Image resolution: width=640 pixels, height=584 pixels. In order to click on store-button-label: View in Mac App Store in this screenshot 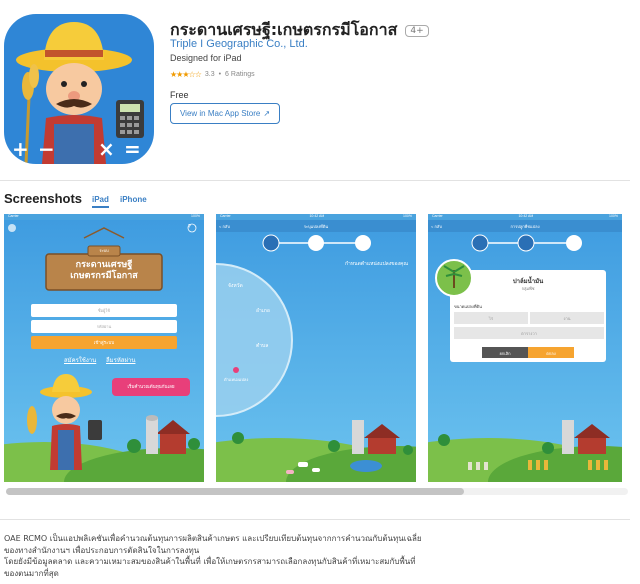, I will do `click(220, 113)`.